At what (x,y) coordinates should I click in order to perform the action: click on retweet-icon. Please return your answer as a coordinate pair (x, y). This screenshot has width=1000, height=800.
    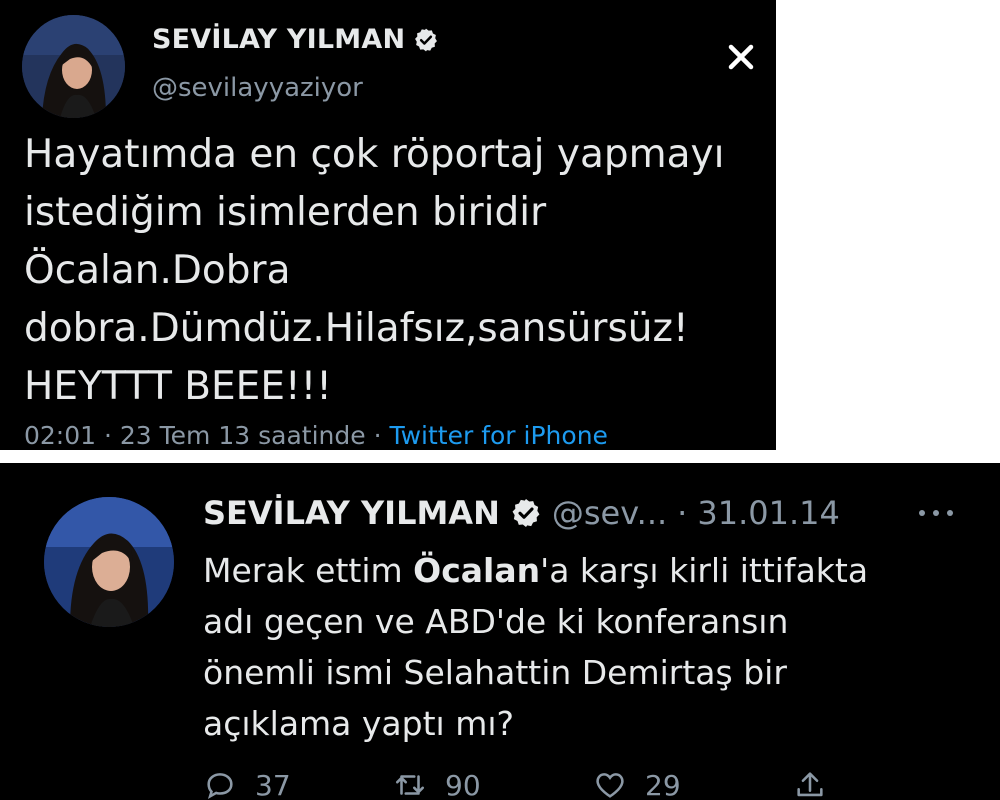
    Looking at the image, I should click on (410, 785).